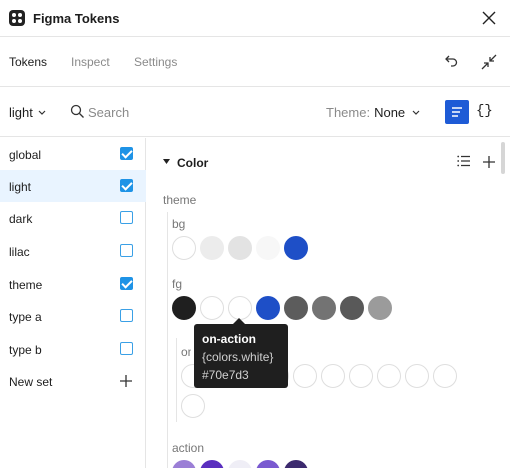 The image size is (510, 468). I want to click on section-title: Color, so click(193, 163).